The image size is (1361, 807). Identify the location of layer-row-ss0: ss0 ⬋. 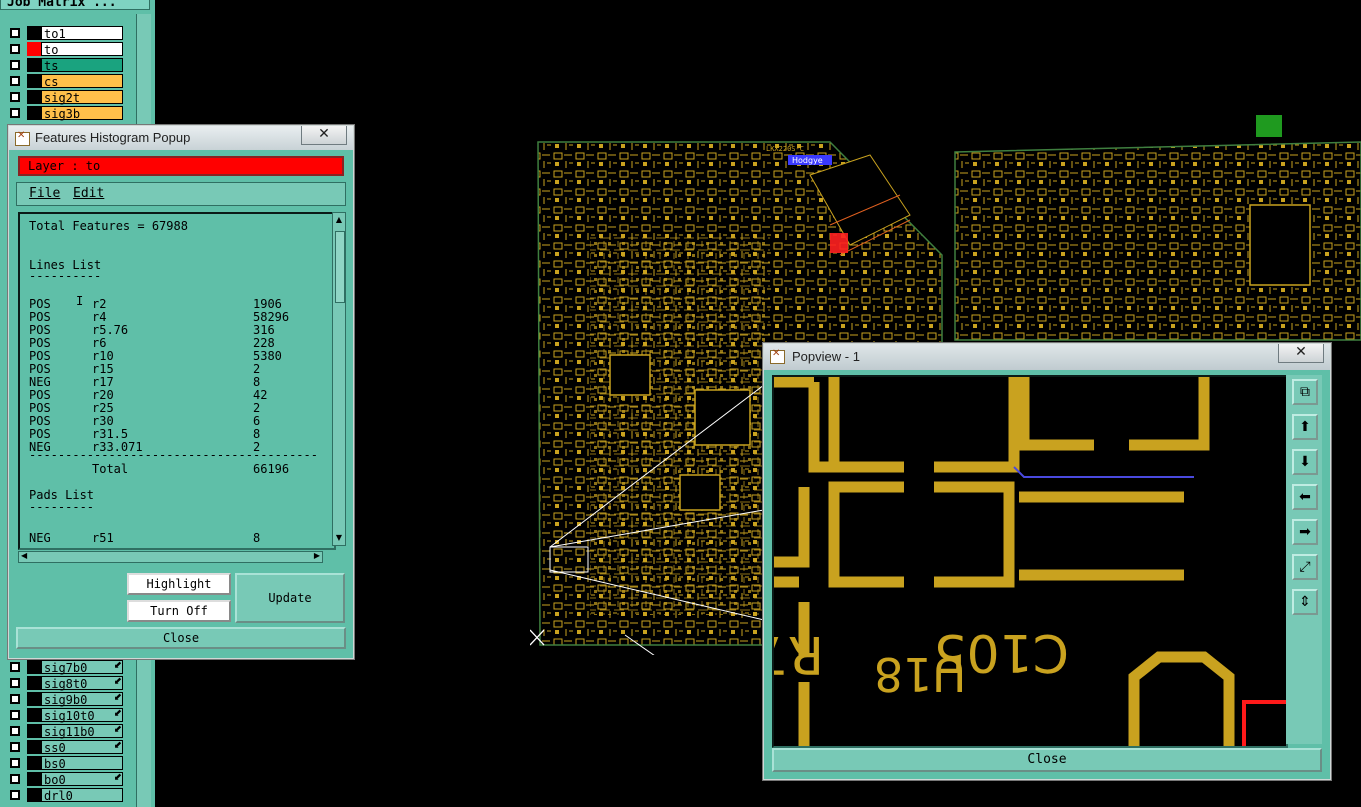
(66, 747).